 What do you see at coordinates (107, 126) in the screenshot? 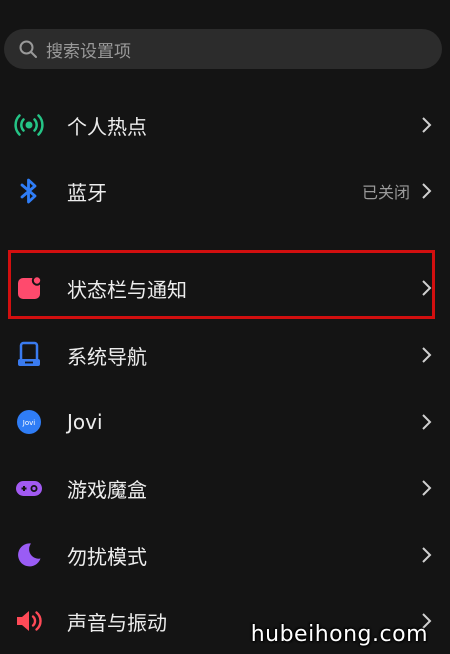
I see `settings-item-label: 个人热点` at bounding box center [107, 126].